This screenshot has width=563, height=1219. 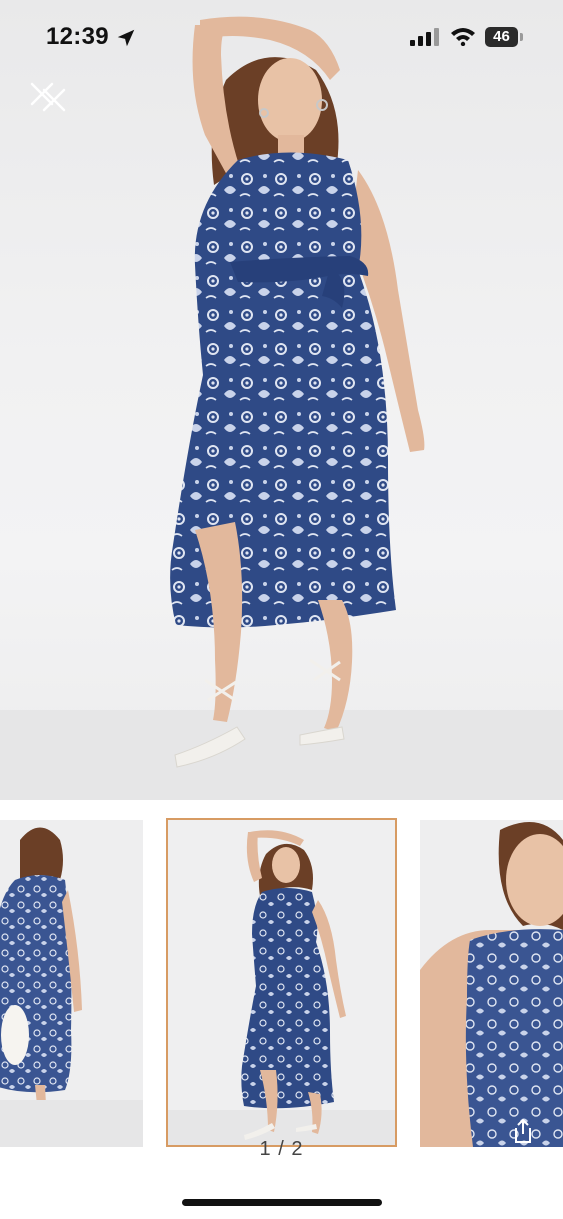 I want to click on status-time: 12:39, so click(x=77, y=36).